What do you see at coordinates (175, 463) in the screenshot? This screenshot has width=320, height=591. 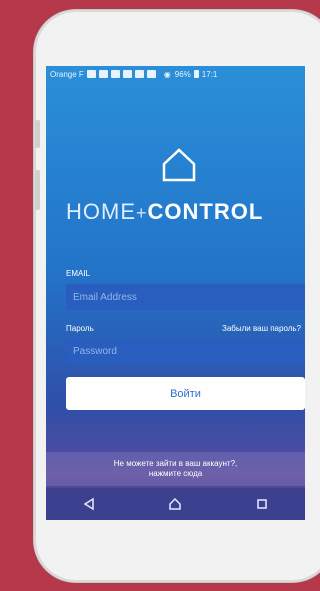 I see `cant-login-line1: Не можете зайти в ваш аккаунт?,` at bounding box center [175, 463].